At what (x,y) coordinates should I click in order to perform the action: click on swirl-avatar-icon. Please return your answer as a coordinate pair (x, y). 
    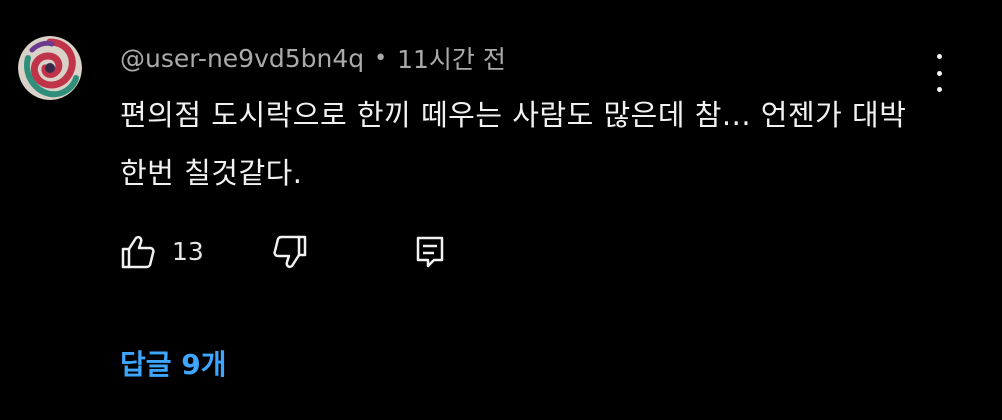
    Looking at the image, I should click on (50, 68).